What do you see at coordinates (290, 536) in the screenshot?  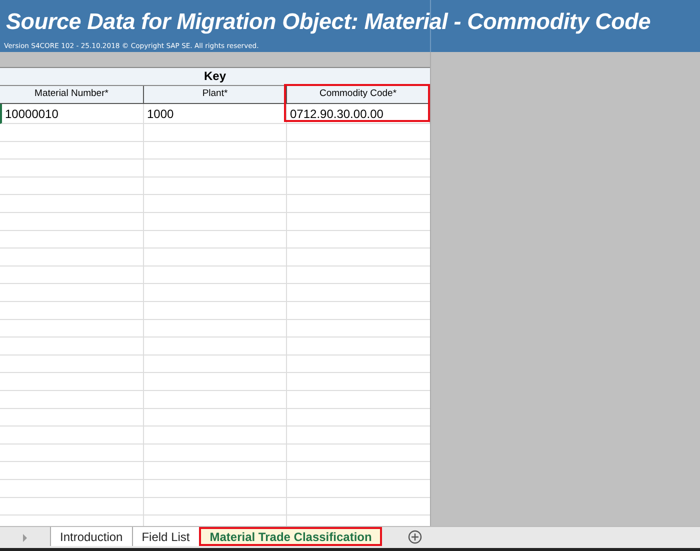 I see `sheet-tab: Material Trade Classification` at bounding box center [290, 536].